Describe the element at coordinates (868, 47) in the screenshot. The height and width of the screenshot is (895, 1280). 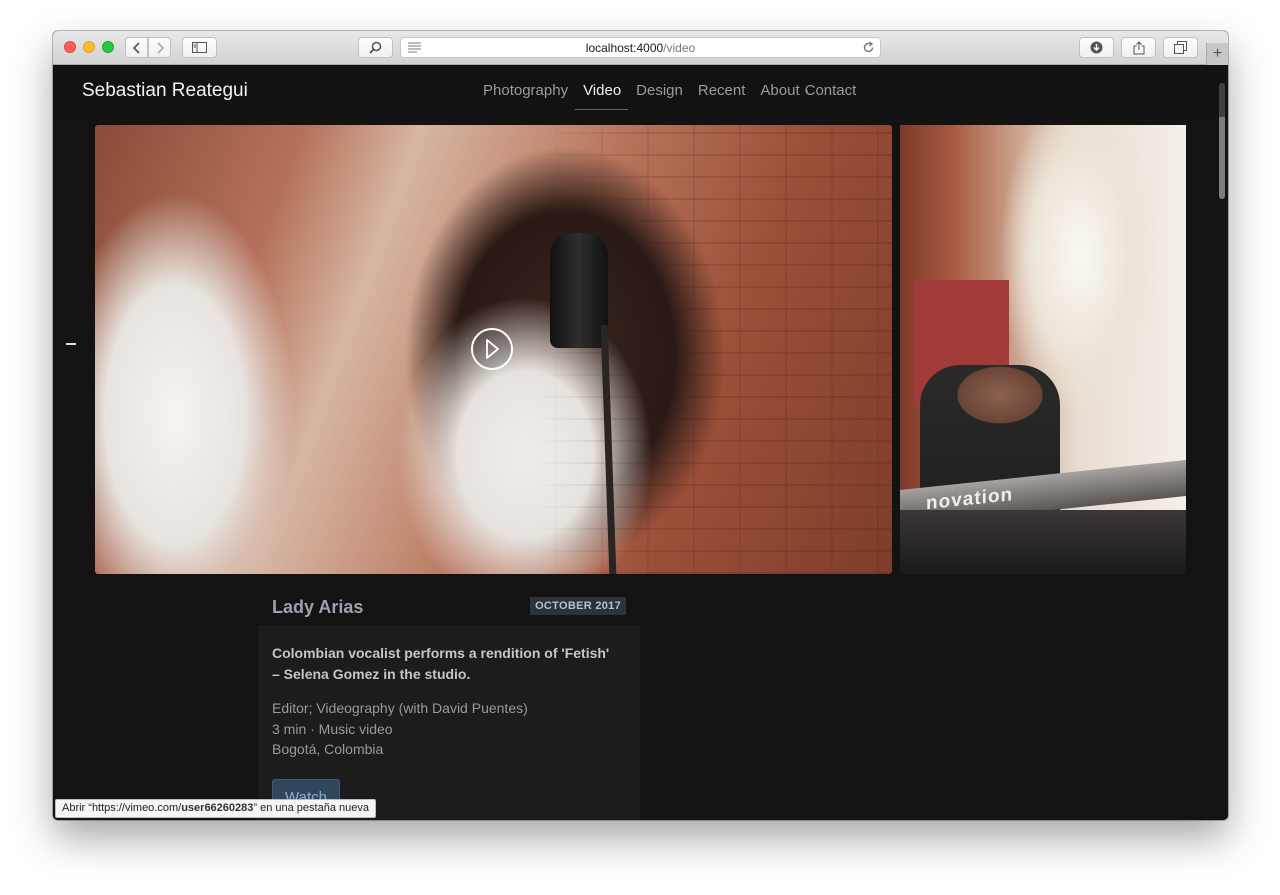
I see `reload-icon` at that location.